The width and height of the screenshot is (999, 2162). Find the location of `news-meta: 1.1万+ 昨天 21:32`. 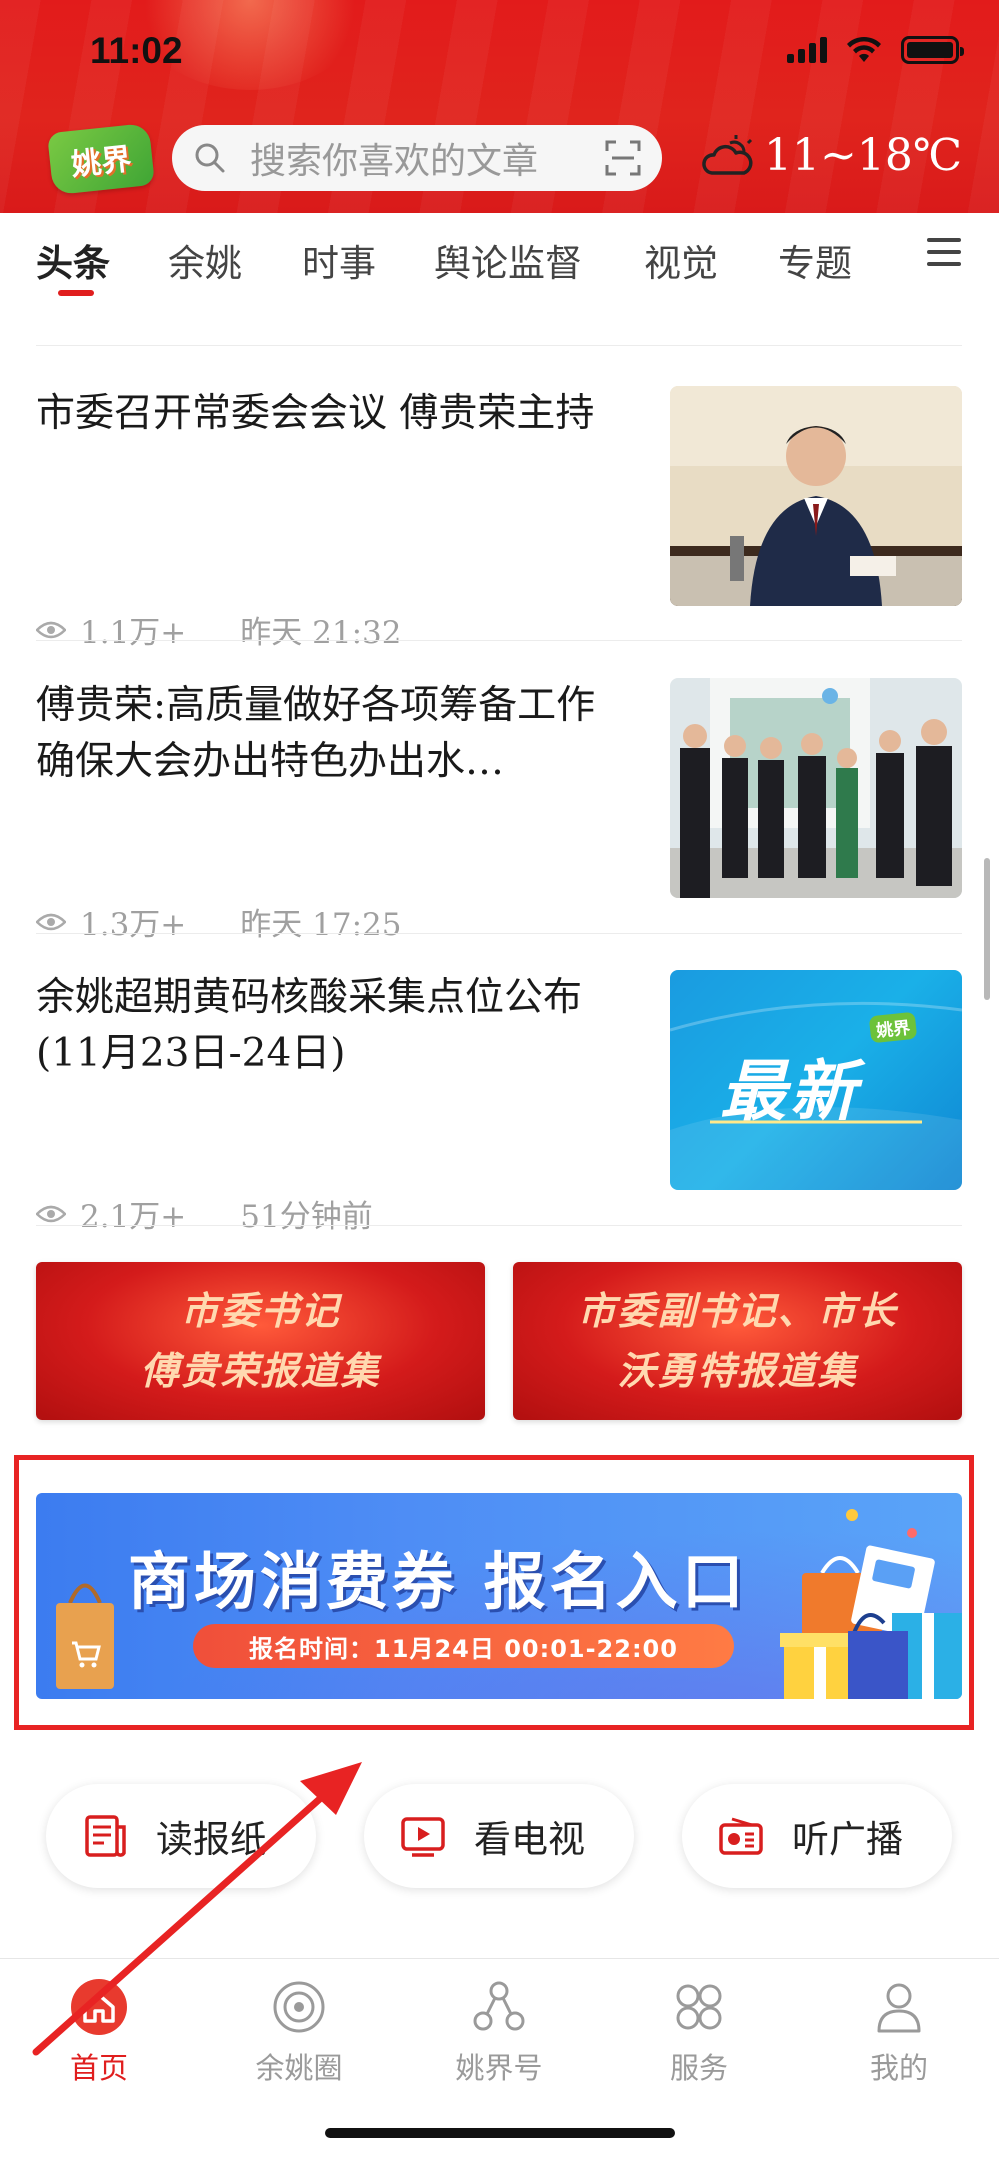

news-meta: 1.1万+ 昨天 21:32 is located at coordinates (218, 629).